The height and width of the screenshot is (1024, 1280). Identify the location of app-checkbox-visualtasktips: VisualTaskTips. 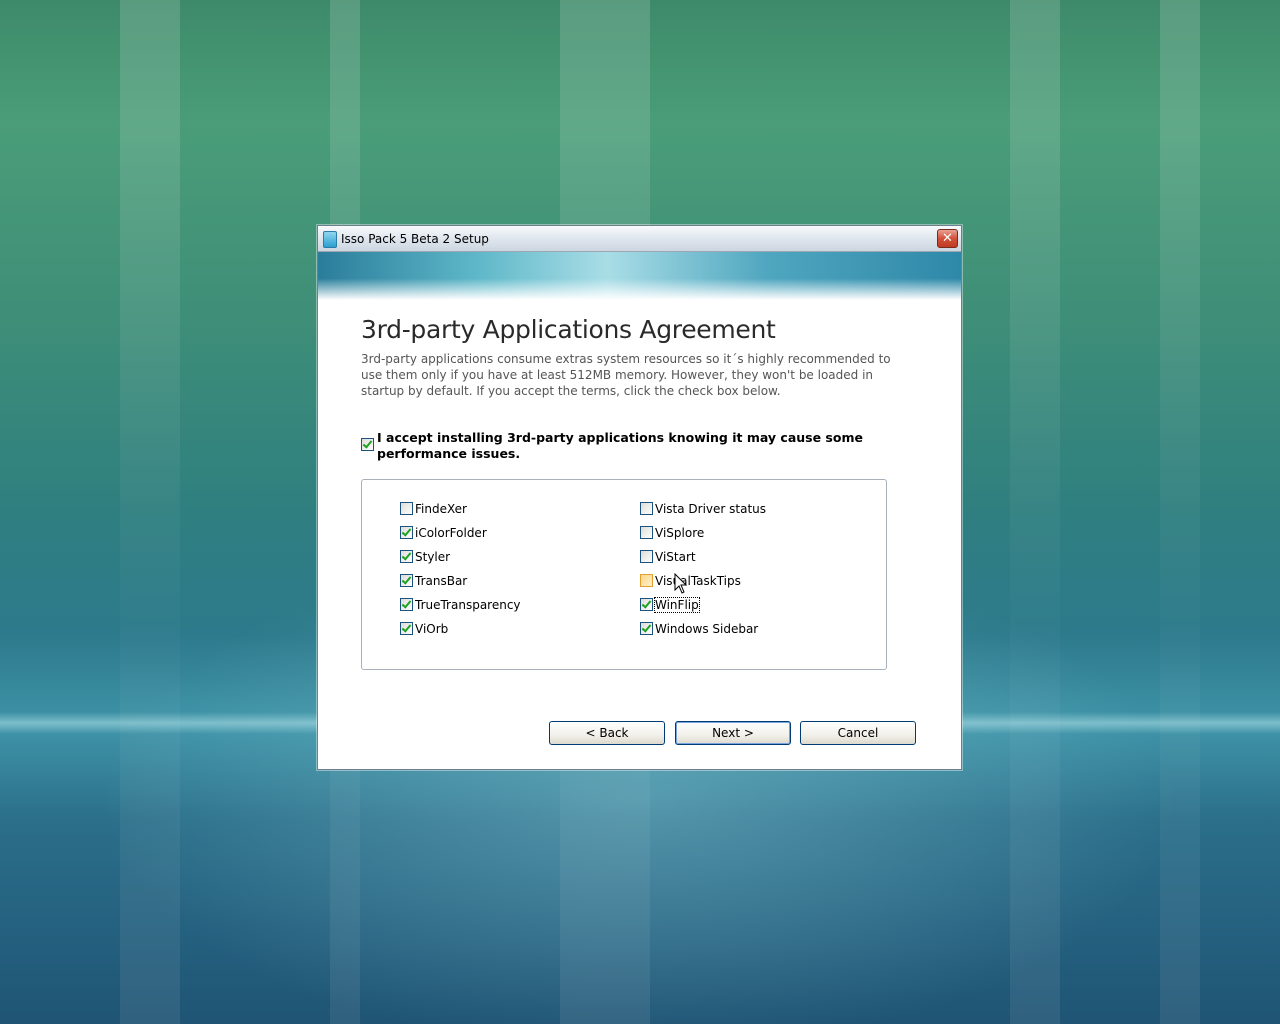
(690, 581).